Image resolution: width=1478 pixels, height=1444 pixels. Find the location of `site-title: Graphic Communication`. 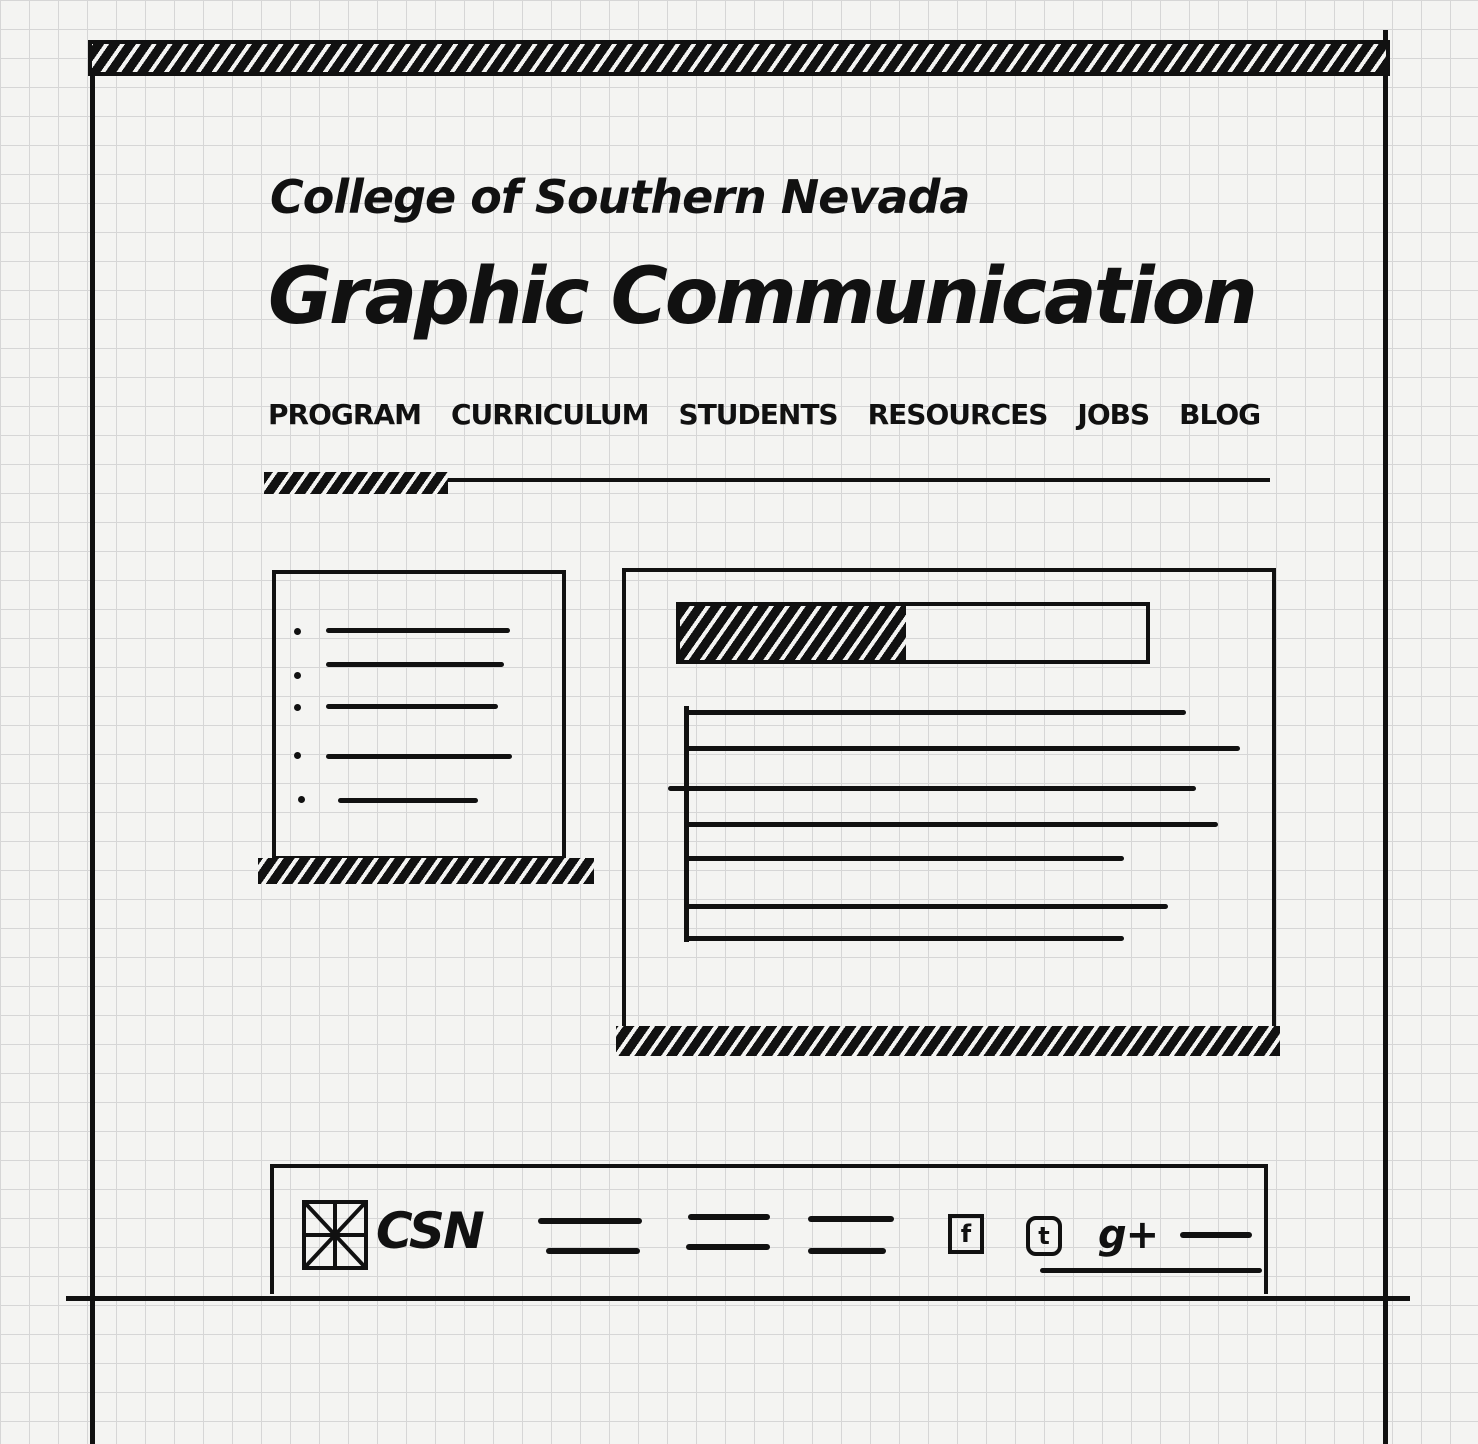

site-title: Graphic Communication is located at coordinates (763, 297).